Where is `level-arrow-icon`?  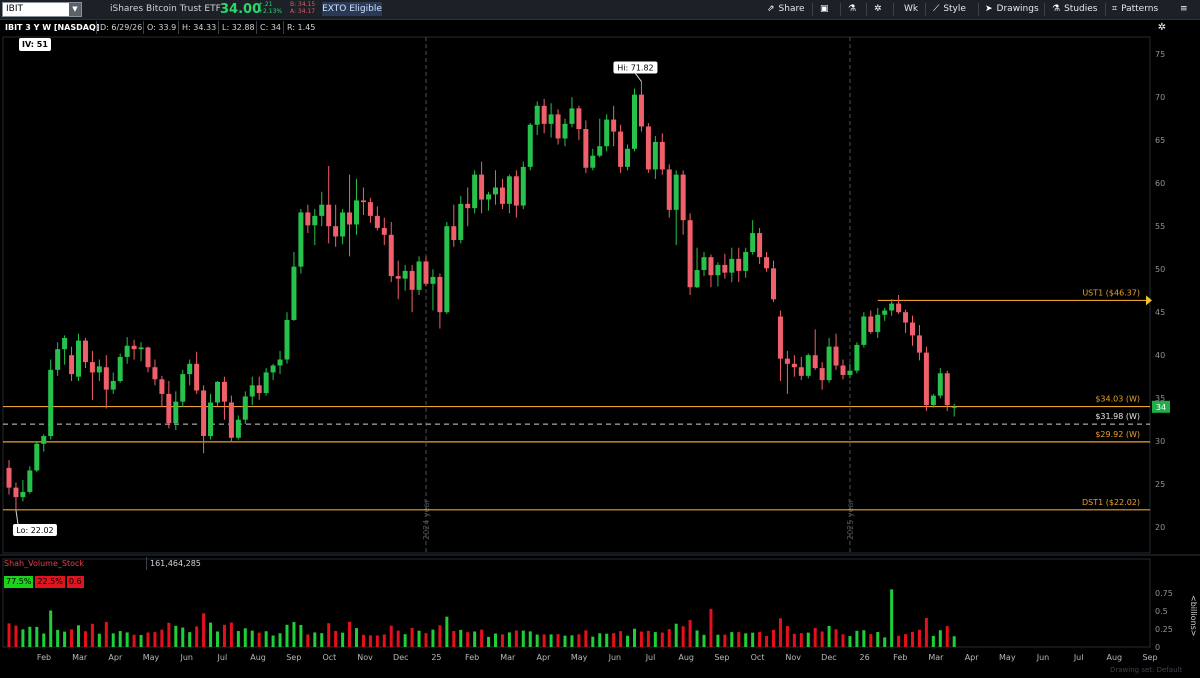 level-arrow-icon is located at coordinates (1149, 300).